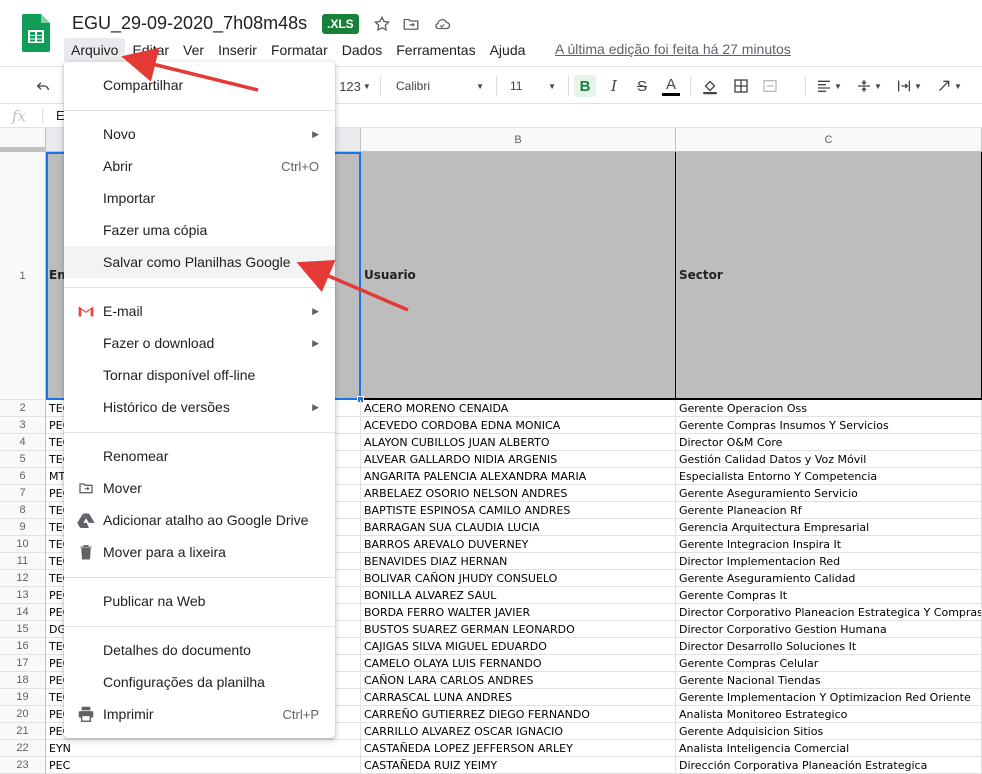 The height and width of the screenshot is (774, 982). What do you see at coordinates (614, 86) in the screenshot?
I see `italic-button: I` at bounding box center [614, 86].